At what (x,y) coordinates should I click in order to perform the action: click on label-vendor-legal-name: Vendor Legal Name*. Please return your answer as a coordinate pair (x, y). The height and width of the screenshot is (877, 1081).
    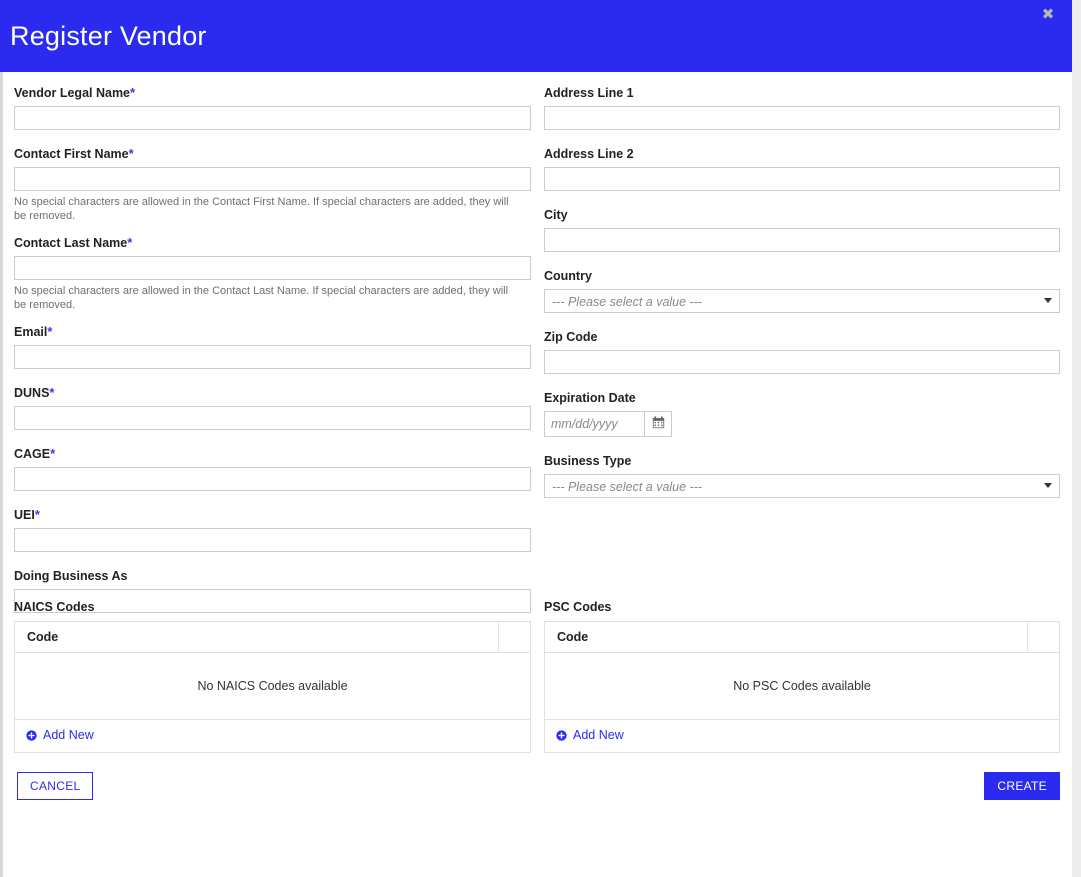
    Looking at the image, I should click on (272, 93).